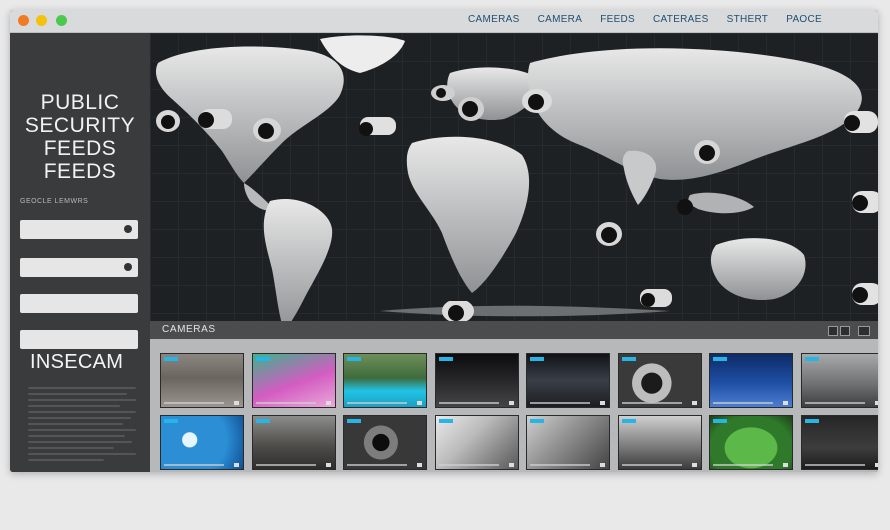 The width and height of the screenshot is (890, 530). What do you see at coordinates (80, 148) in the screenshot?
I see `title-line: FEEDS` at bounding box center [80, 148].